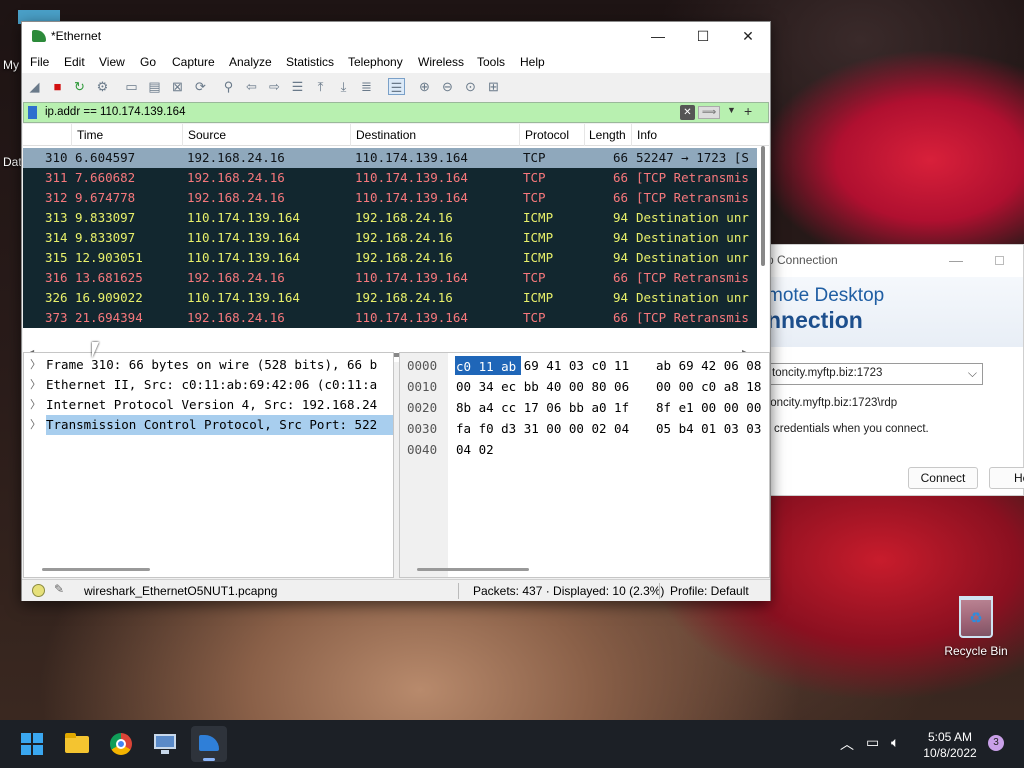 This screenshot has width=1024, height=768. What do you see at coordinates (493, 86) in the screenshot?
I see `resize-columns-icon: ⊞` at bounding box center [493, 86].